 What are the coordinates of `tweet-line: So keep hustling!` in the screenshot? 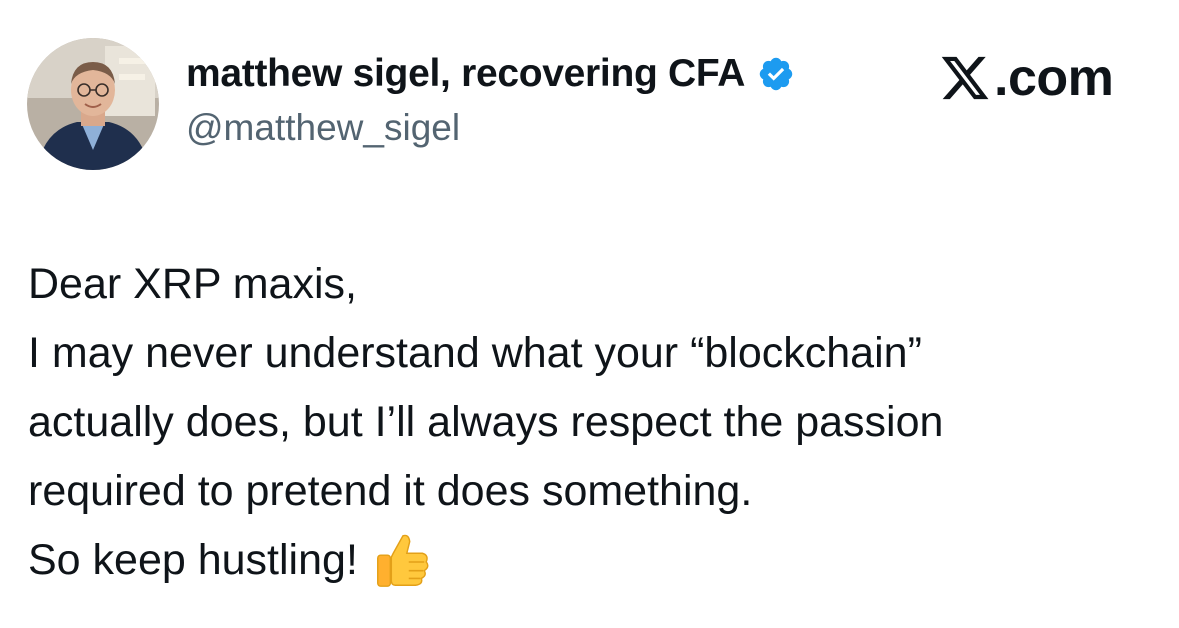 It's located at (193, 560).